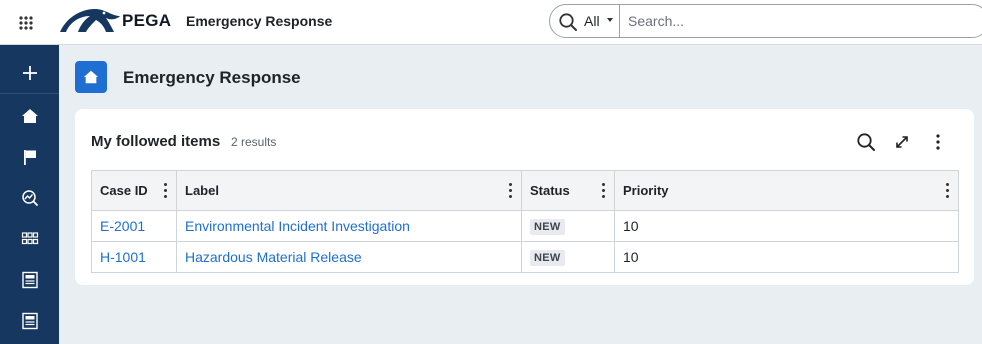  I want to click on card-more-button, so click(938, 142).